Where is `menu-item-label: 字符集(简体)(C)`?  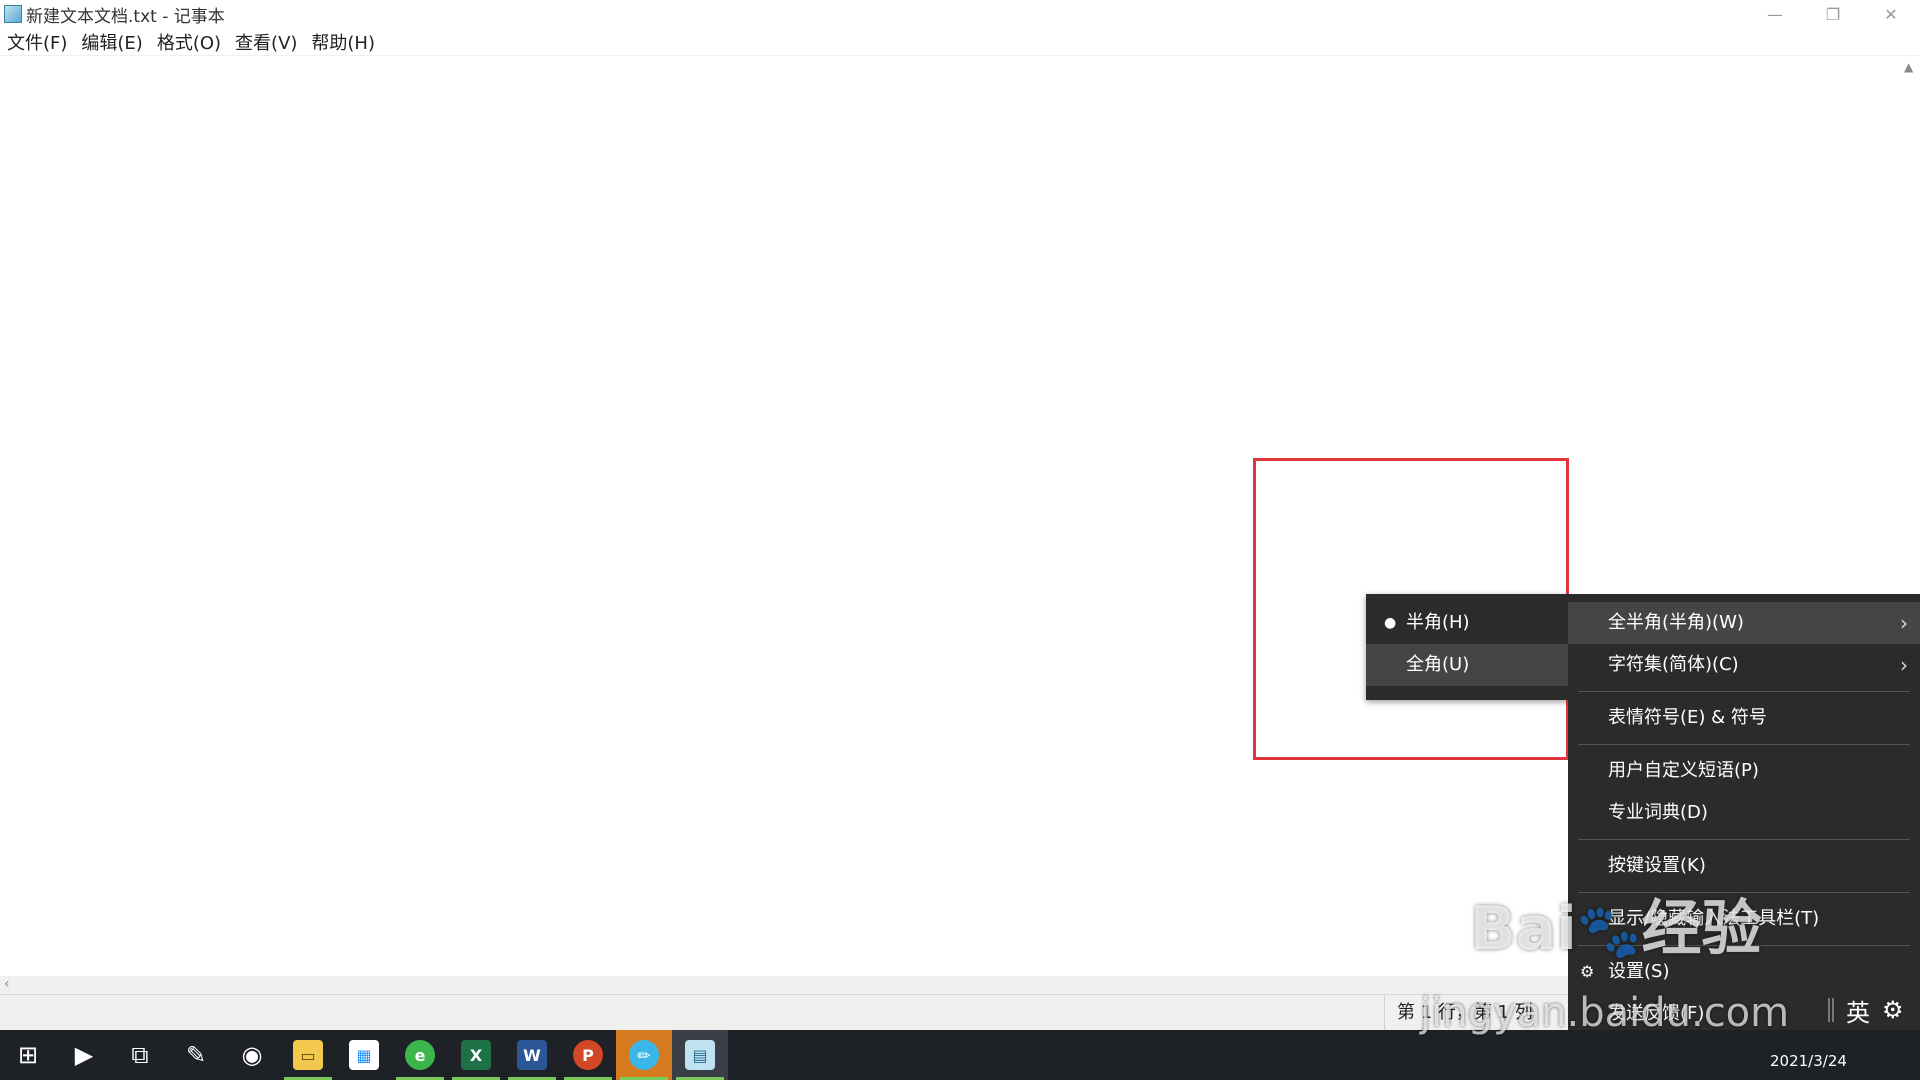 menu-item-label: 字符集(简体)(C) is located at coordinates (1673, 664).